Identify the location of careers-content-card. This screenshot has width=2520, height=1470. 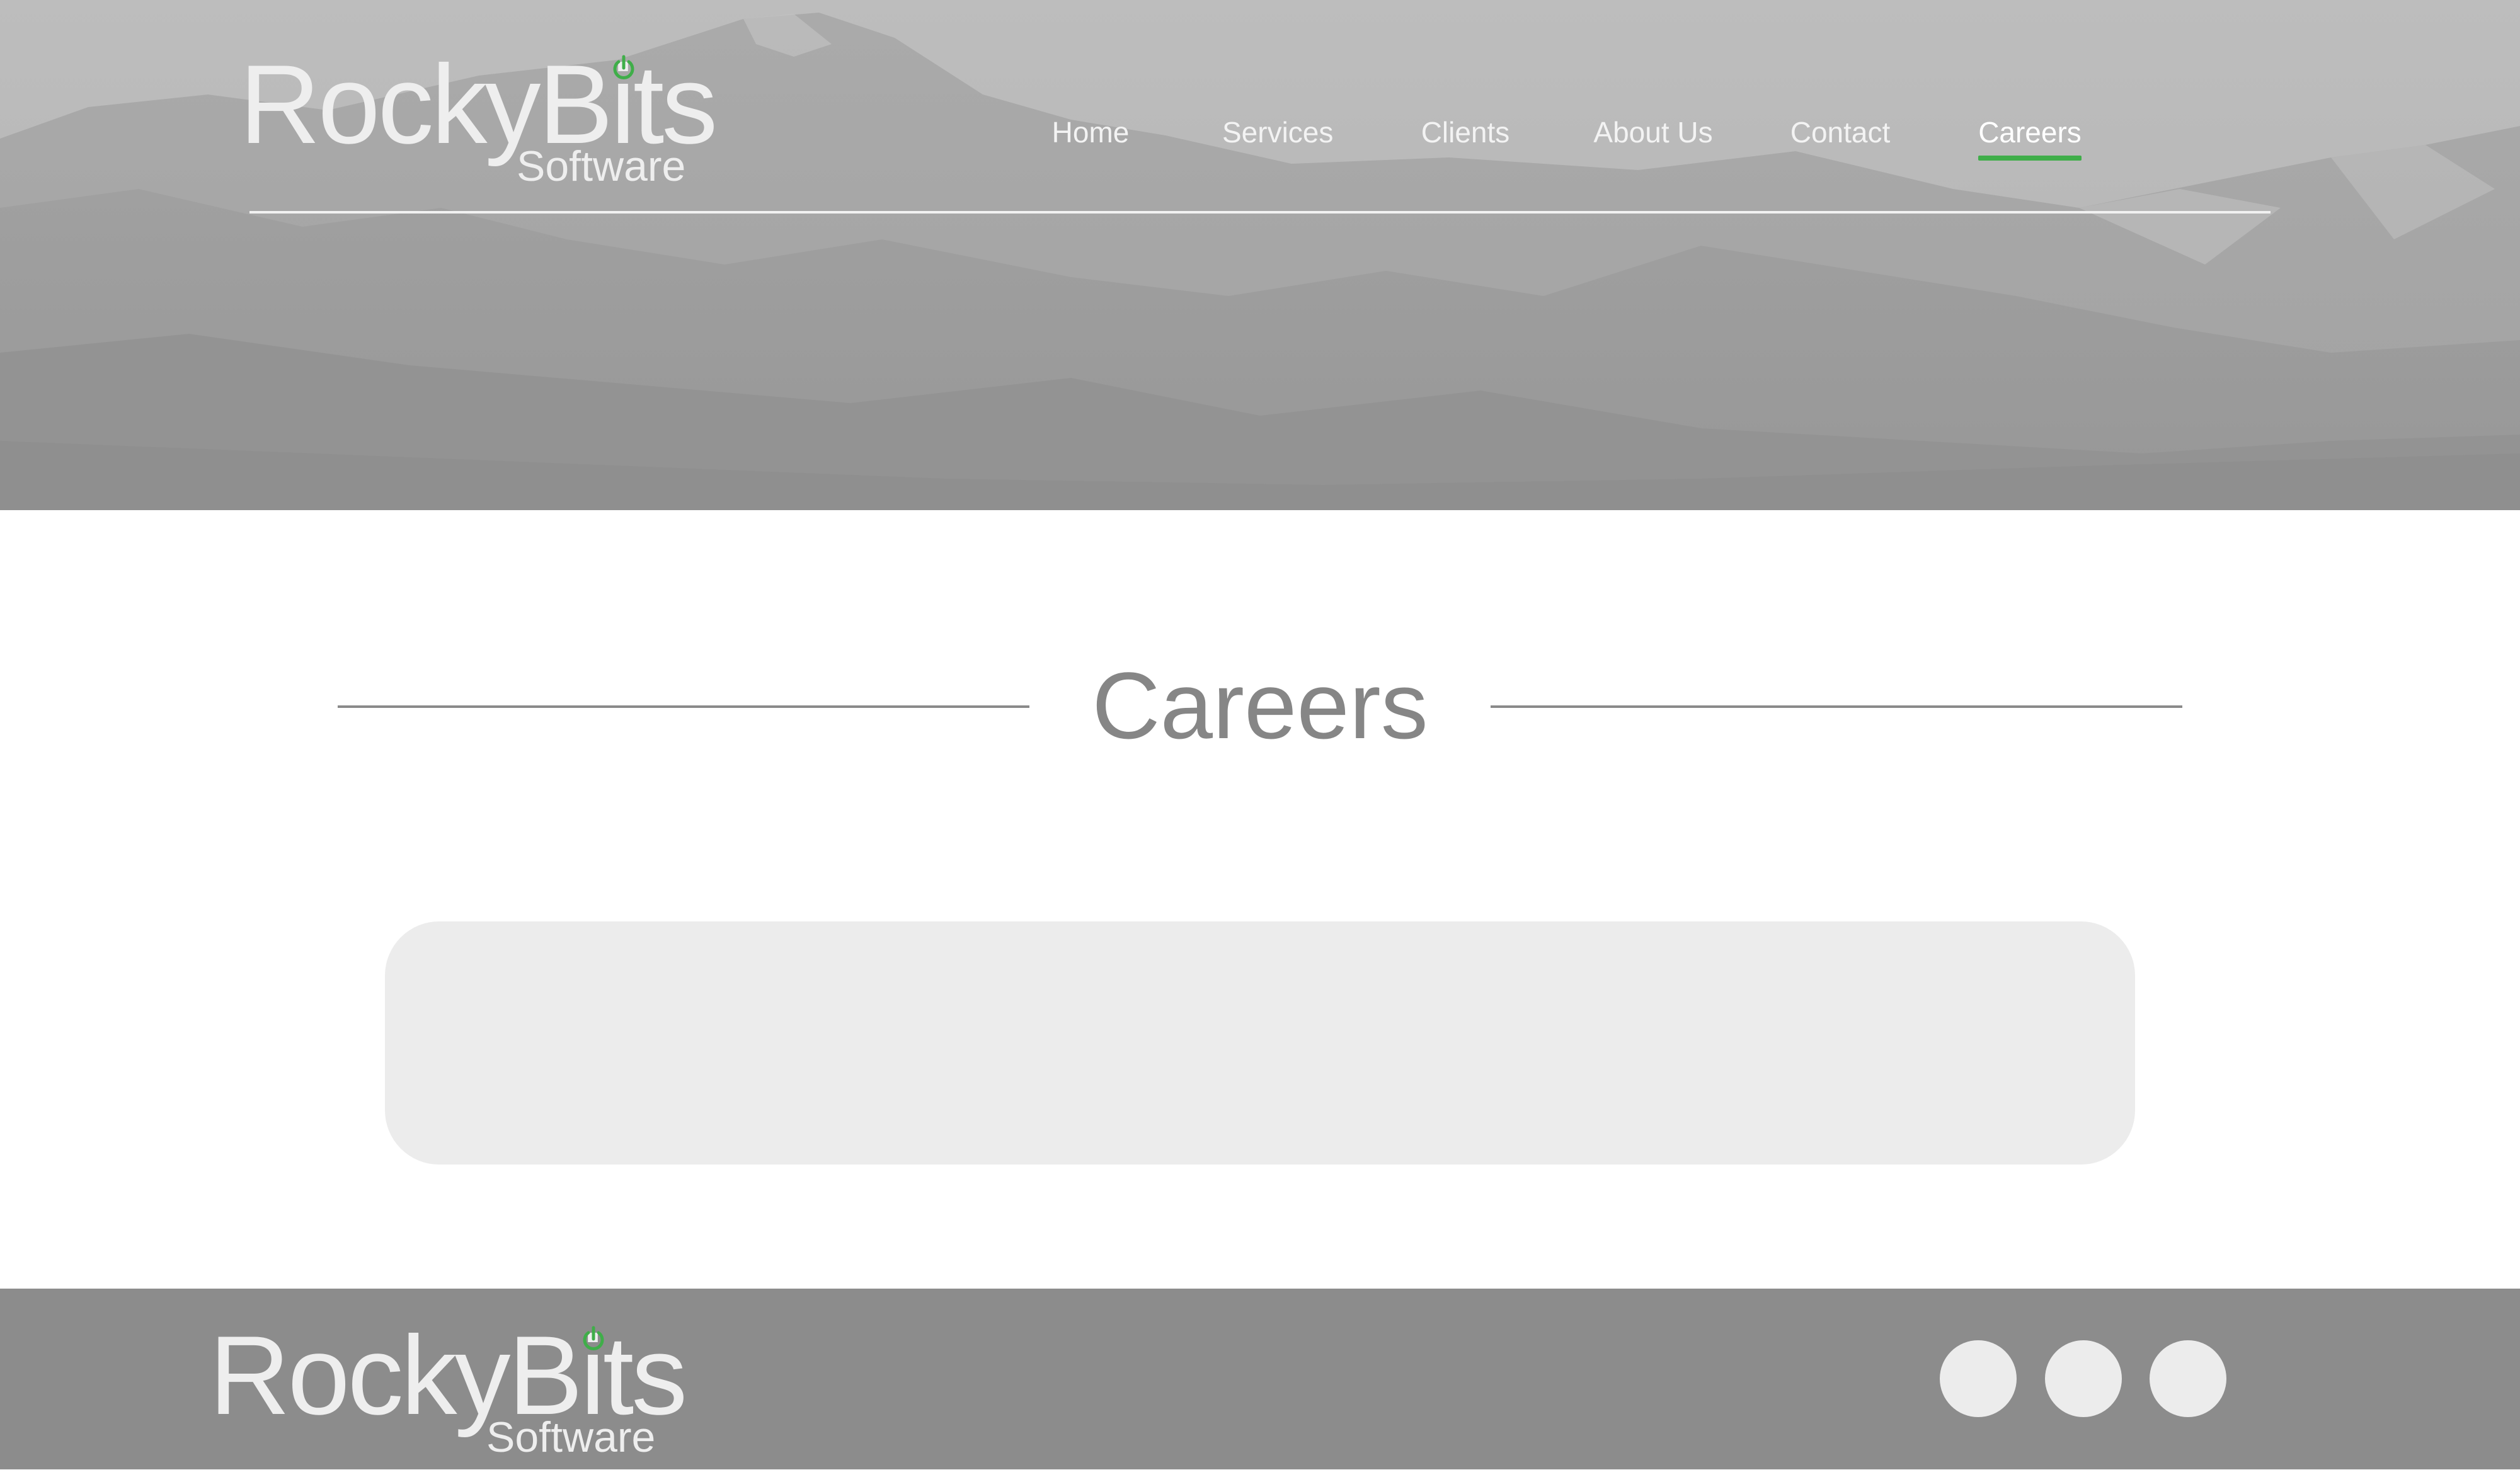
(1260, 1043).